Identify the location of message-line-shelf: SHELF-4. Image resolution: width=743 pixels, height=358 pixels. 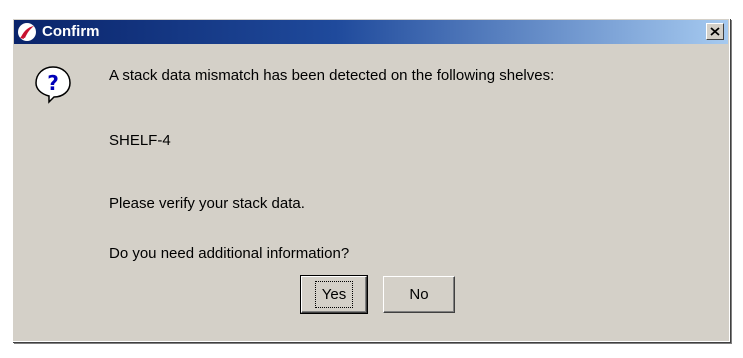
(140, 140).